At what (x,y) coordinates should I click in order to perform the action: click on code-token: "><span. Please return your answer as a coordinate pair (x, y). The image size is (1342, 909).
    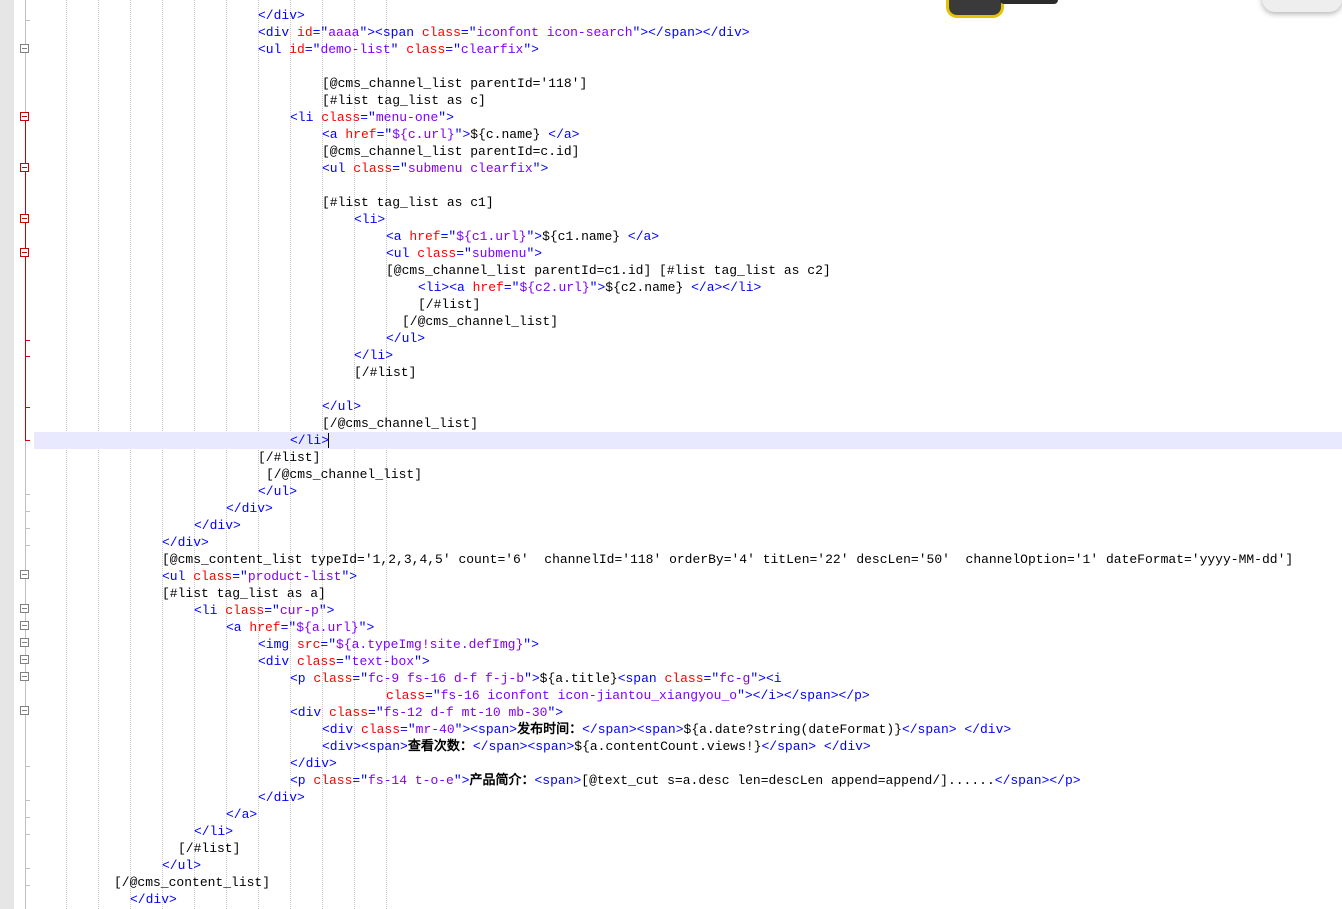
    Looking at the image, I should click on (390, 32).